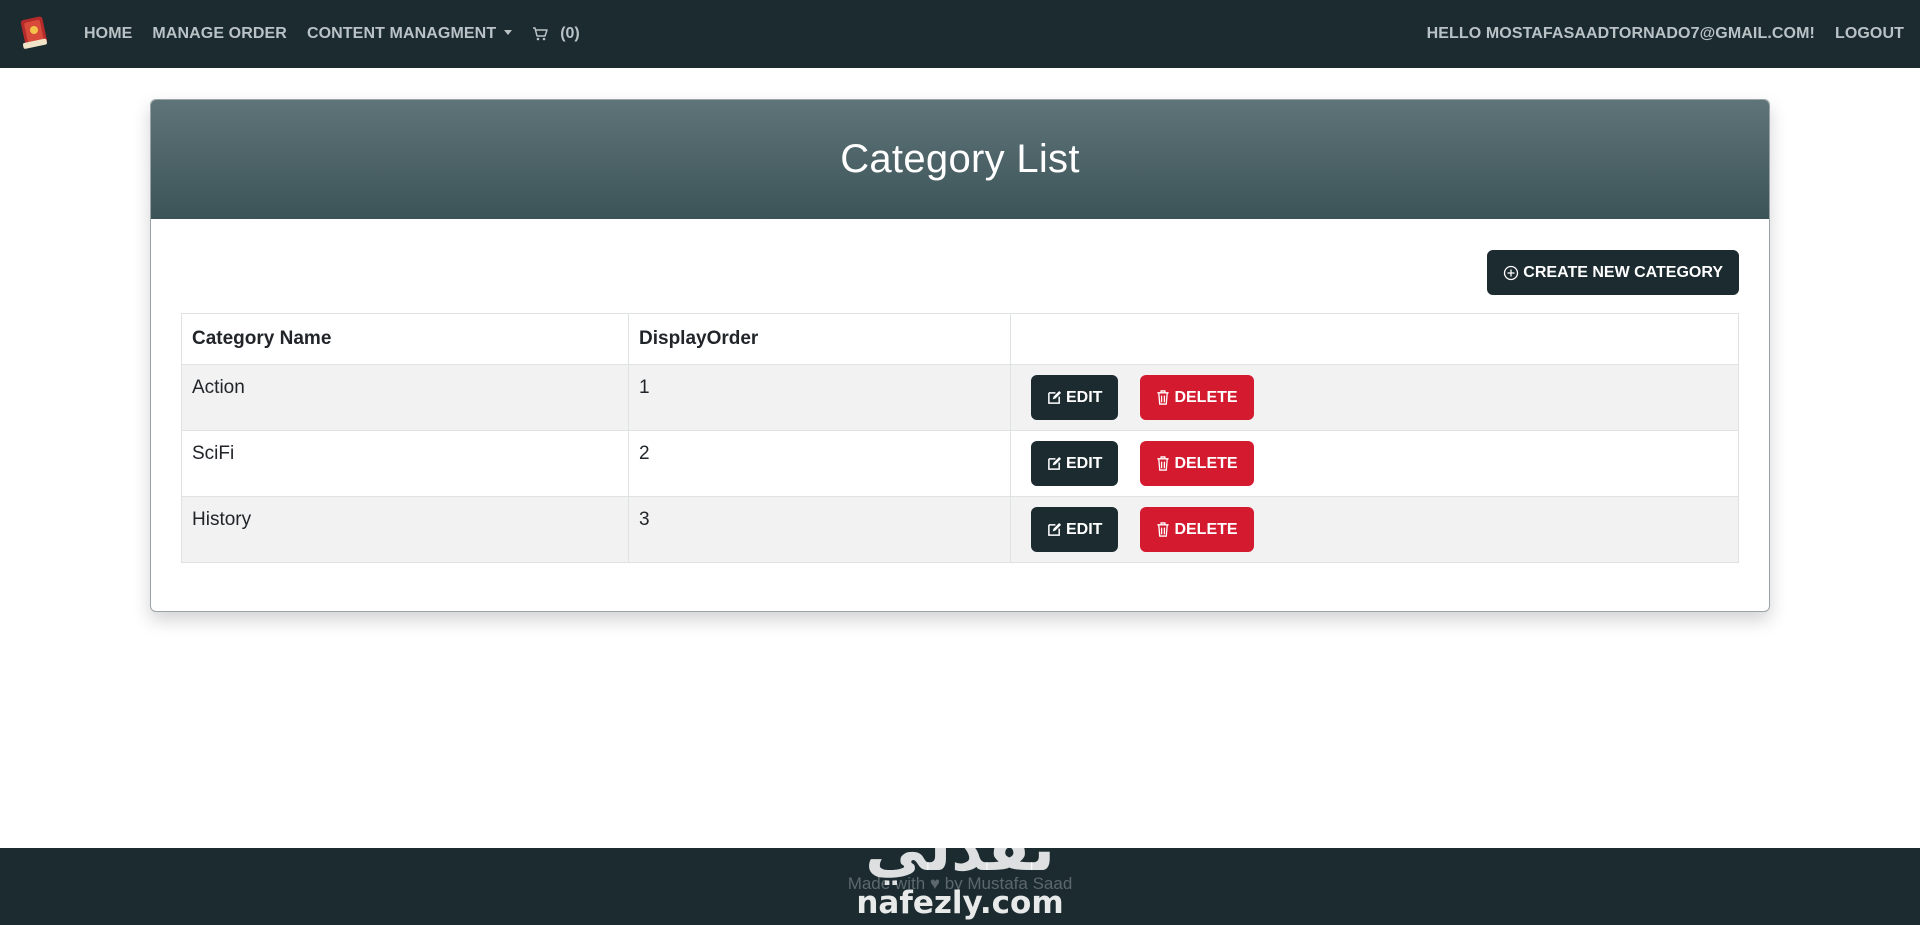  What do you see at coordinates (219, 34) in the screenshot?
I see `nav-manage-order: MANAGE ORDER` at bounding box center [219, 34].